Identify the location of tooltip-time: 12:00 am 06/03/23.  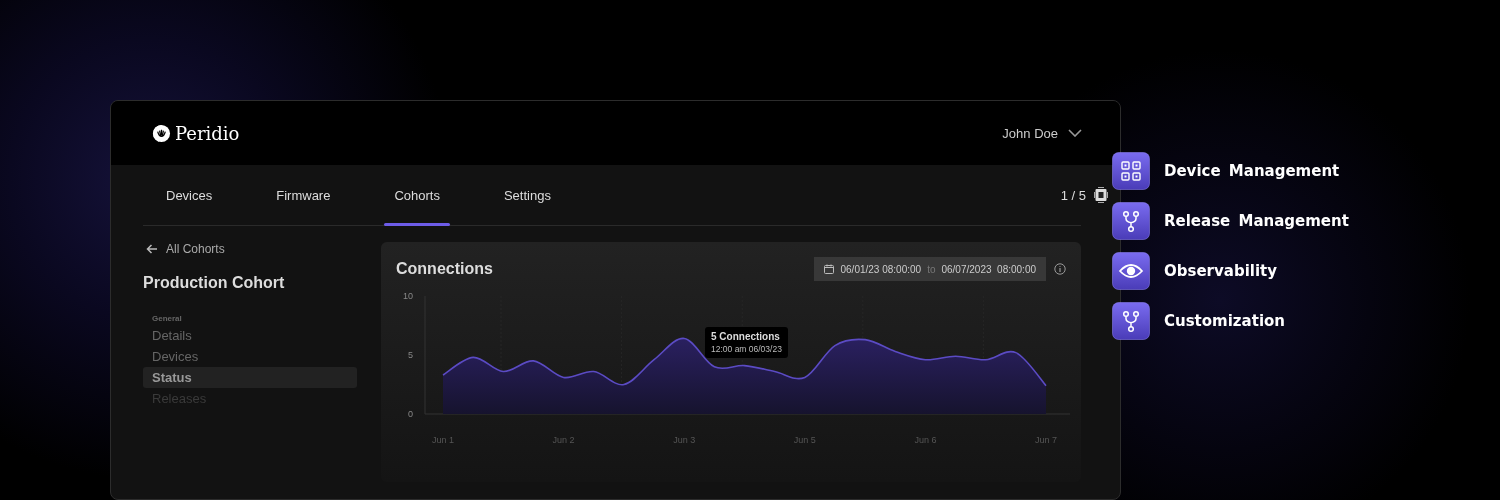
(746, 349).